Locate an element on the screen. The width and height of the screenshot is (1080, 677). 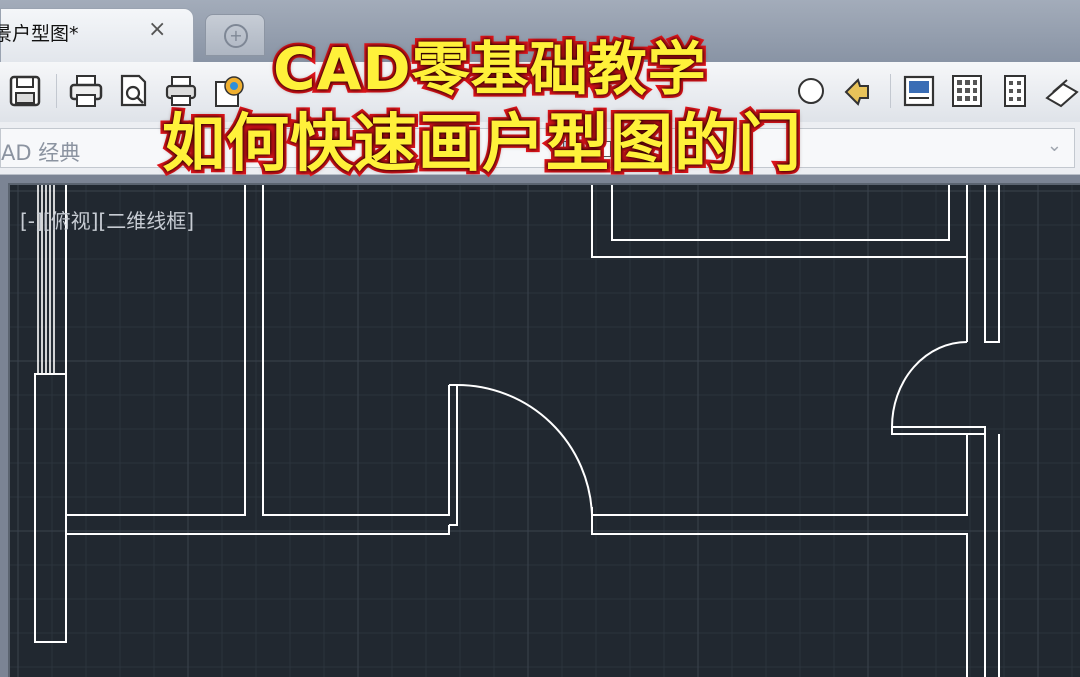
plus-icon: + is located at coordinates (236, 36).